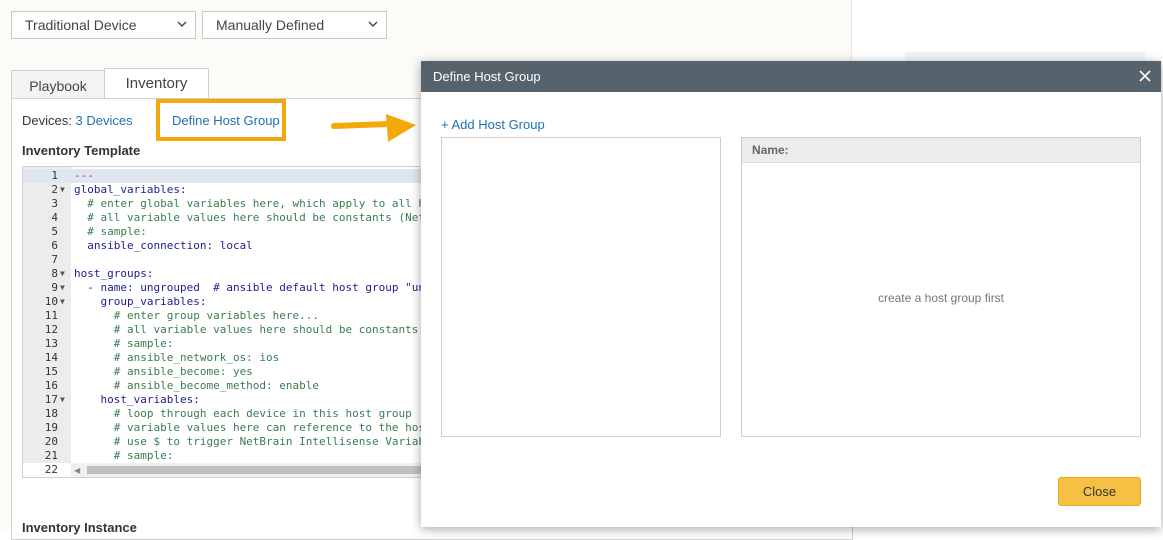 The height and width of the screenshot is (540, 1163). I want to click on line-number: 2, so click(54, 189).